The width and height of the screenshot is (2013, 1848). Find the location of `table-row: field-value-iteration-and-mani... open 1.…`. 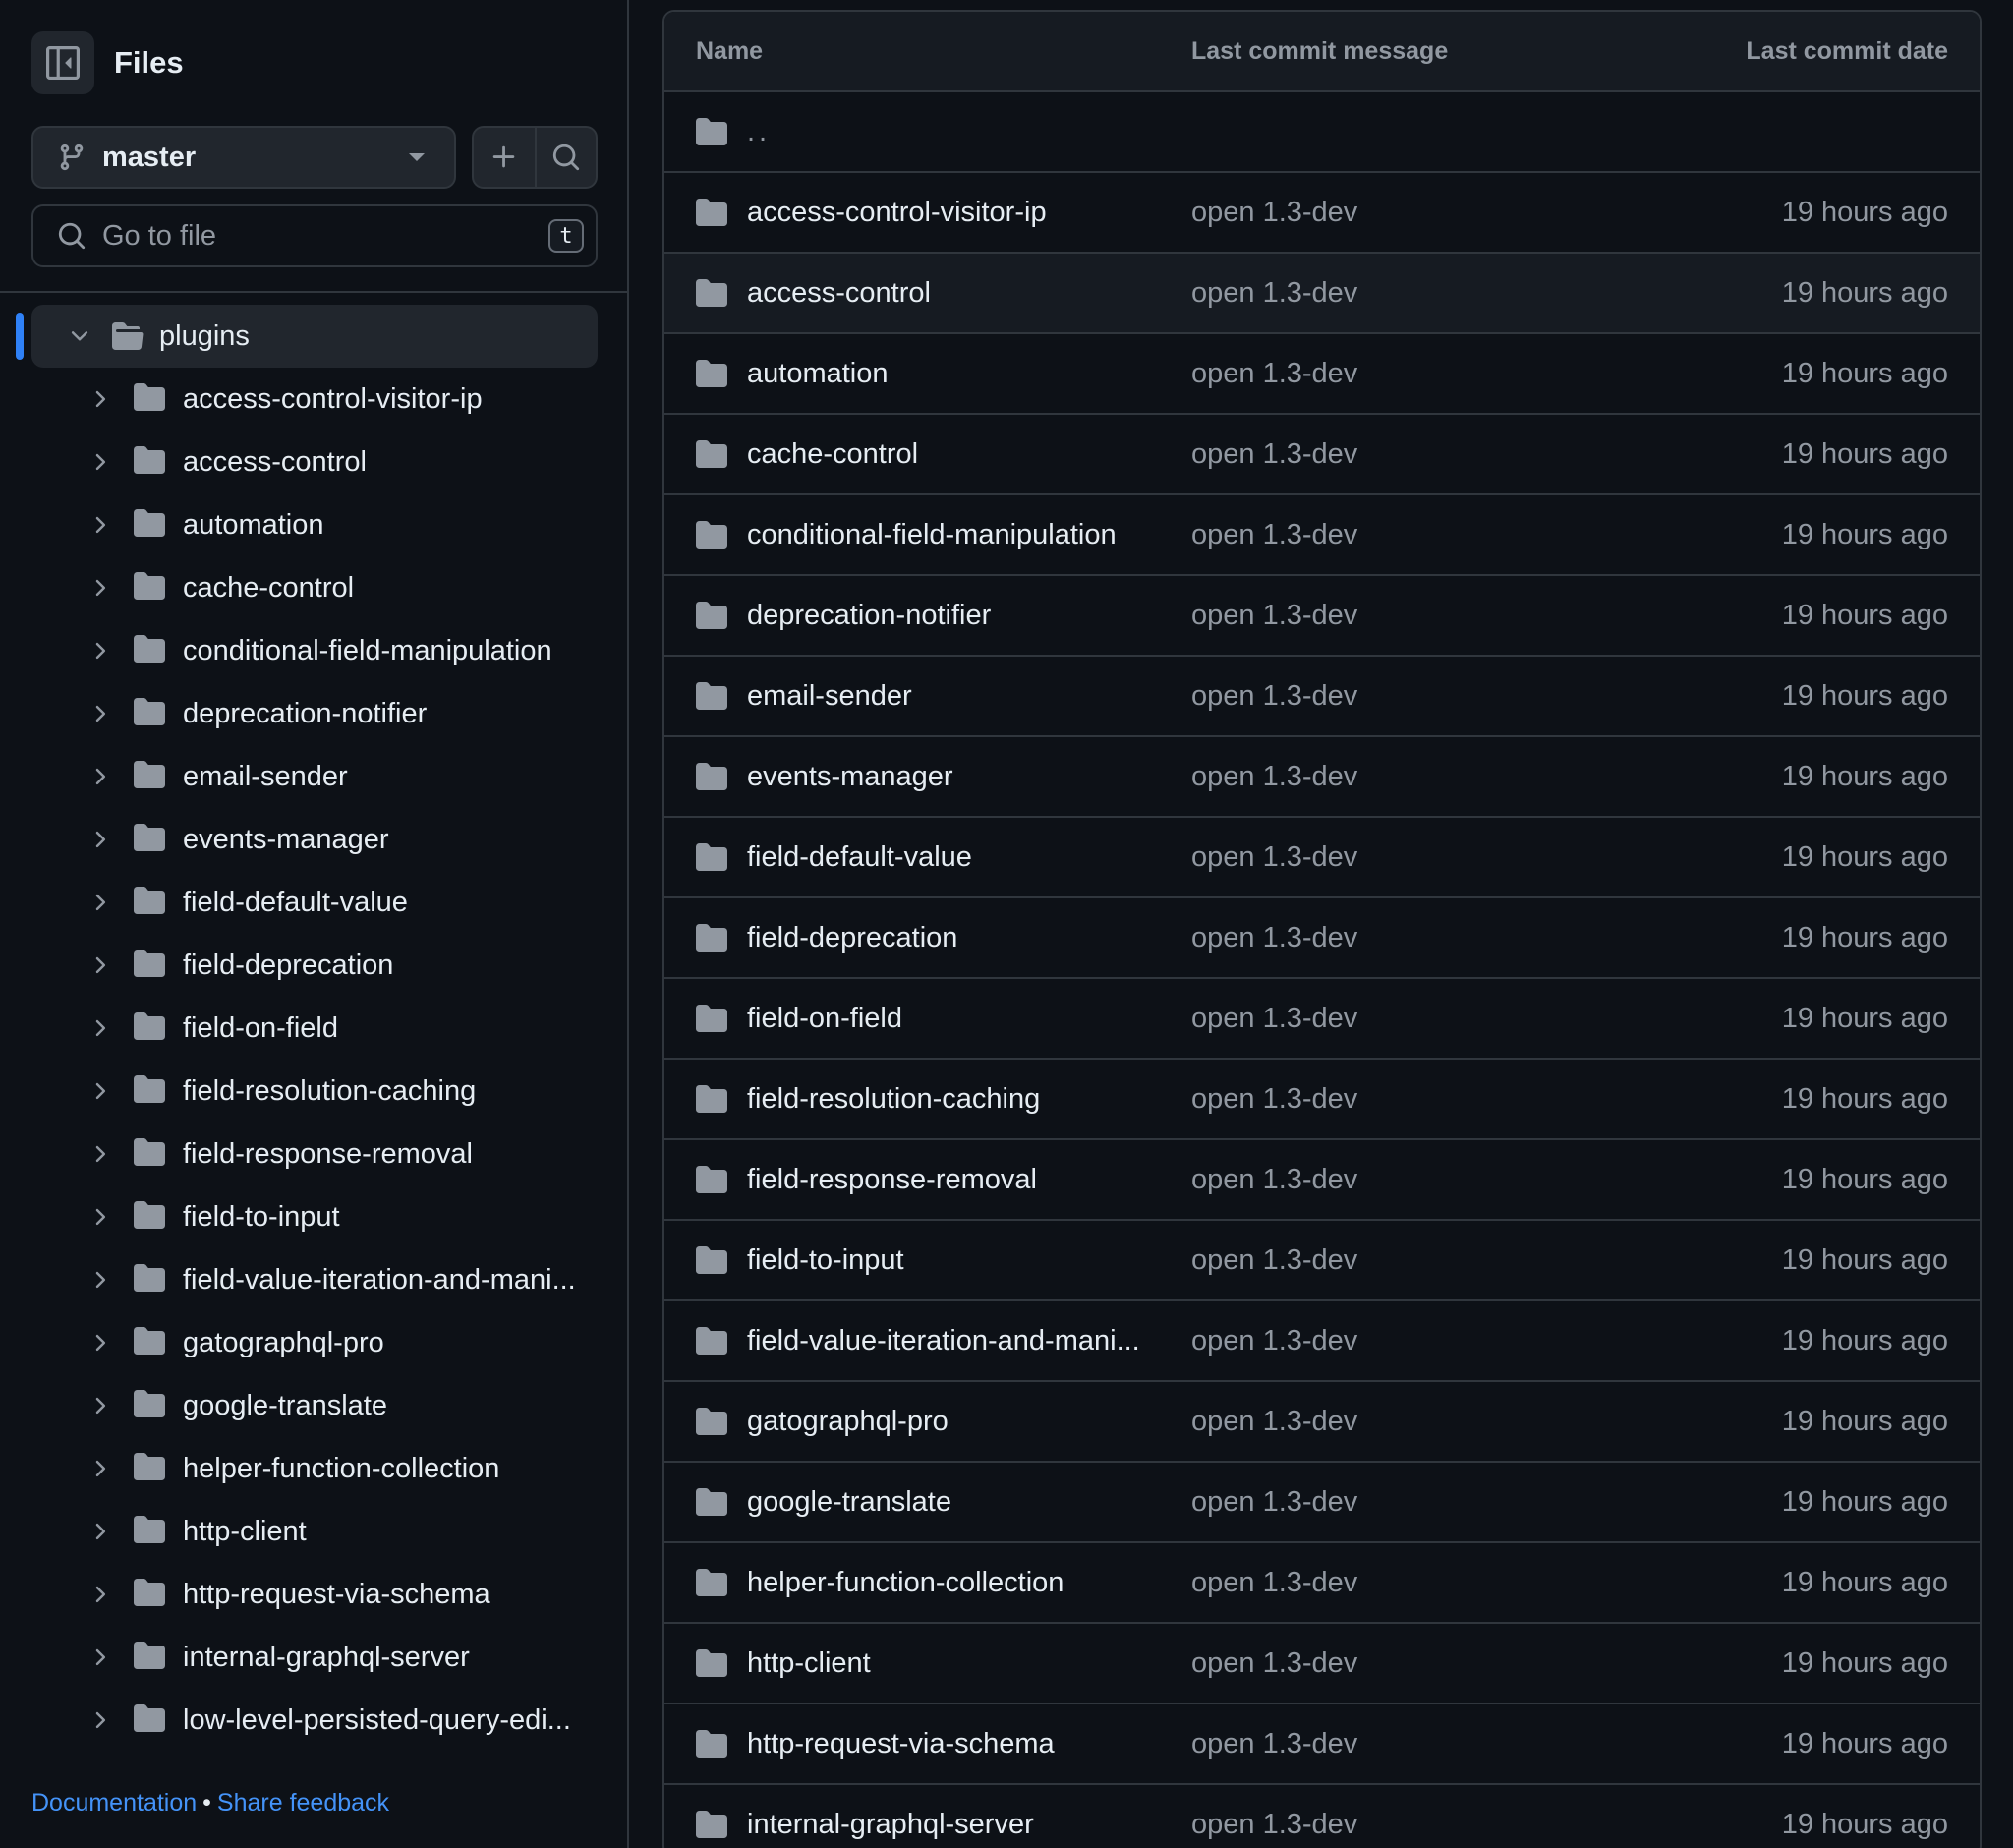

table-row: field-value-iteration-and-mani... open 1.… is located at coordinates (1322, 1341).